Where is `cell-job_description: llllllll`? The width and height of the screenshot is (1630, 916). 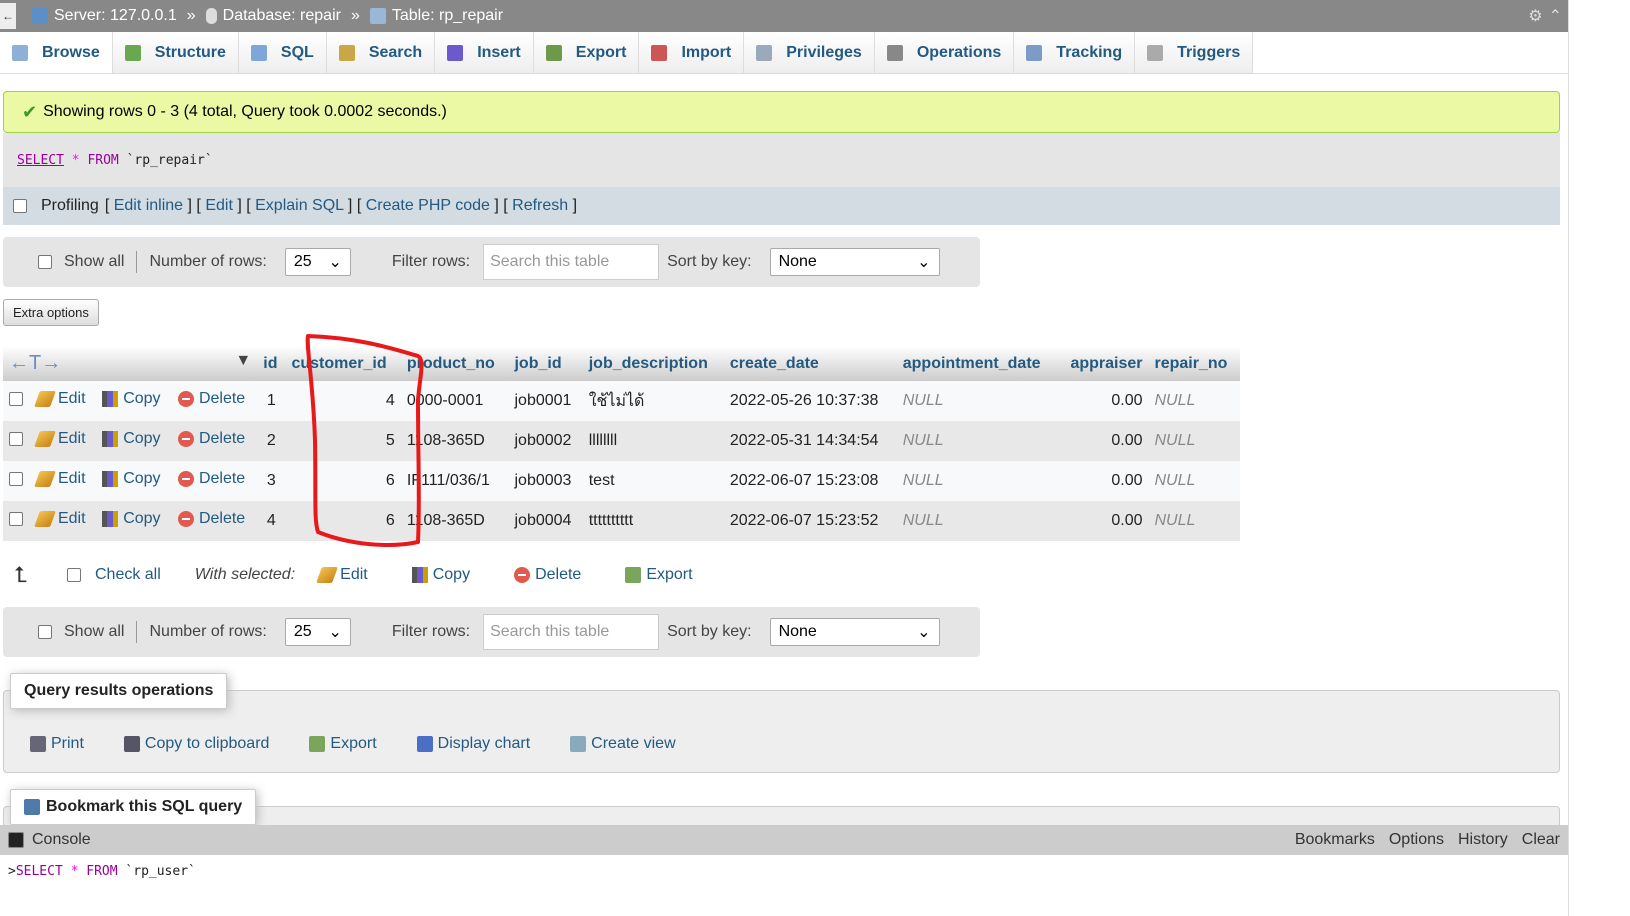
cell-job_description: llllllll is located at coordinates (653, 441).